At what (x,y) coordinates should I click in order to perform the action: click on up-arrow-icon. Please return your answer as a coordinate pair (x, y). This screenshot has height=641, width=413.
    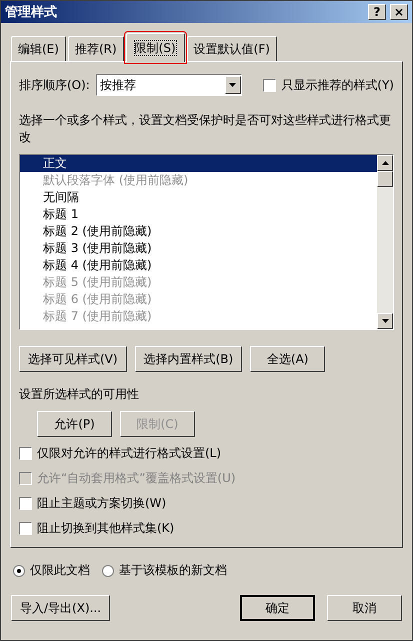
    Looking at the image, I should click on (385, 163).